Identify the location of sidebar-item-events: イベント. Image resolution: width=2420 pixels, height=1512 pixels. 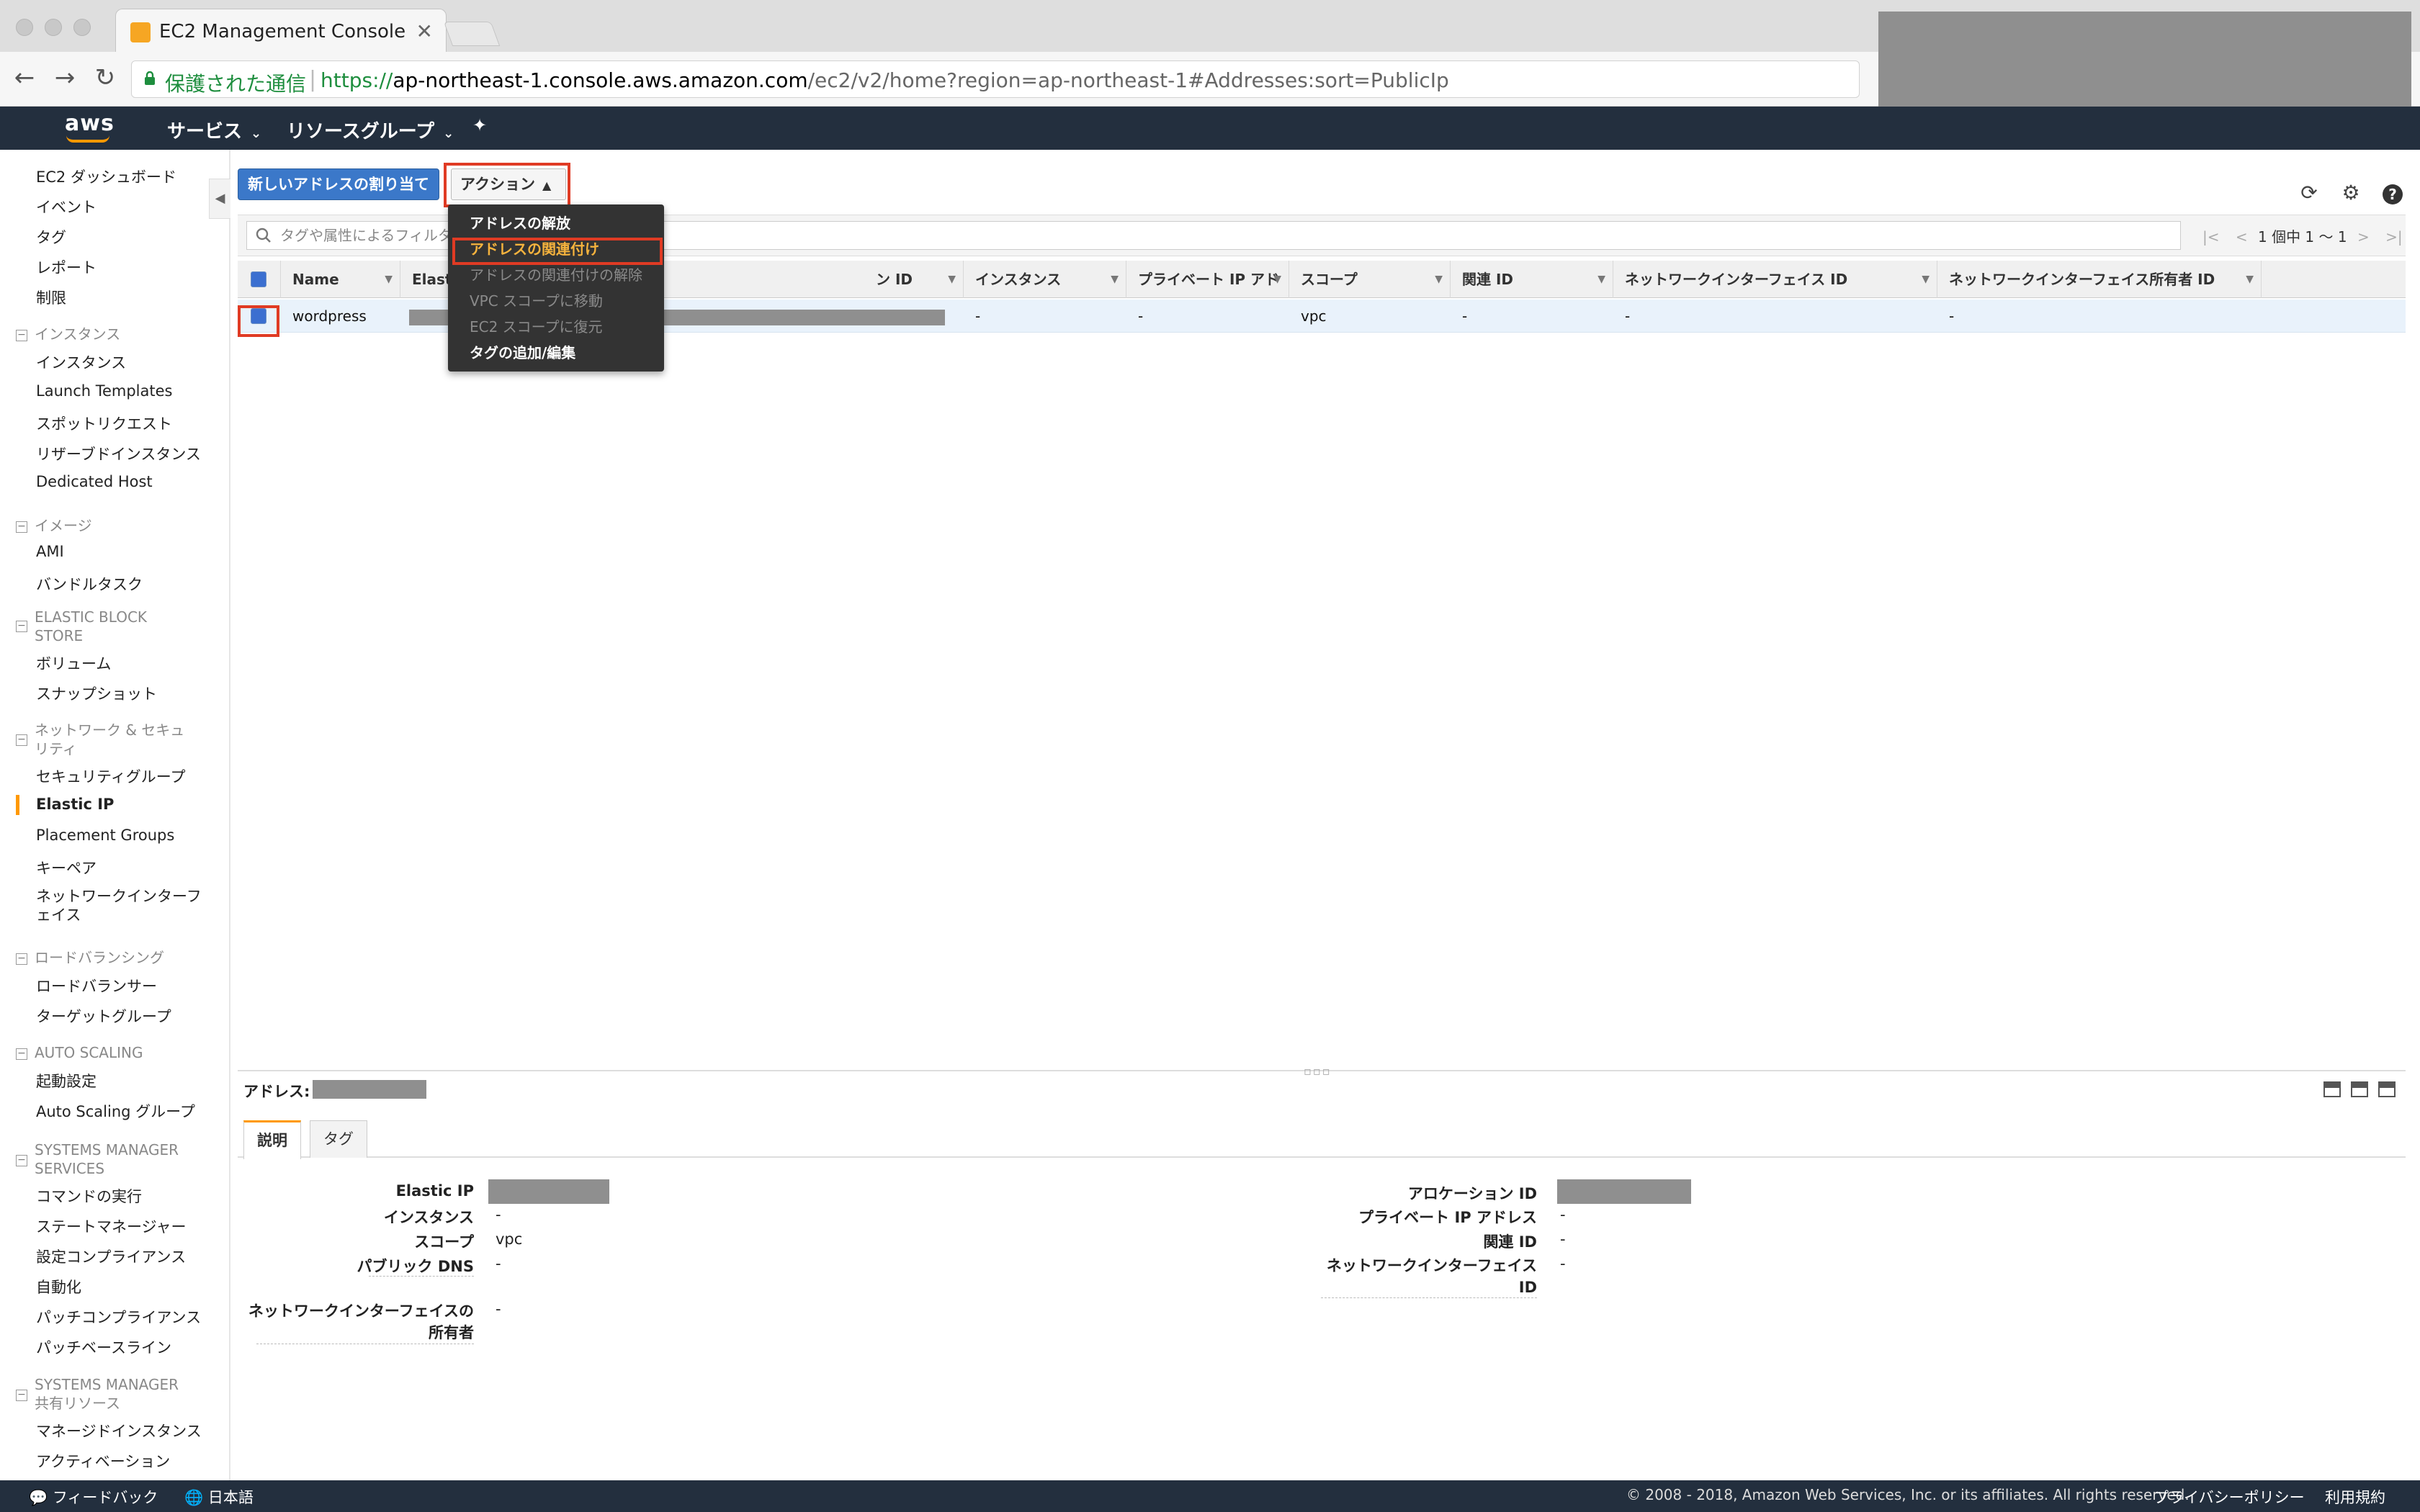
(66, 206).